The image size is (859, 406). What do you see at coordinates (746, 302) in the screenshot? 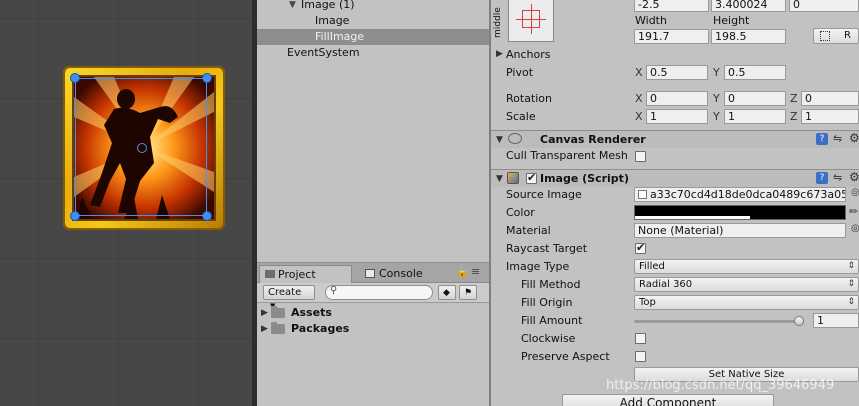
I see `fill-origin-dropdown: Top ⇕` at bounding box center [746, 302].